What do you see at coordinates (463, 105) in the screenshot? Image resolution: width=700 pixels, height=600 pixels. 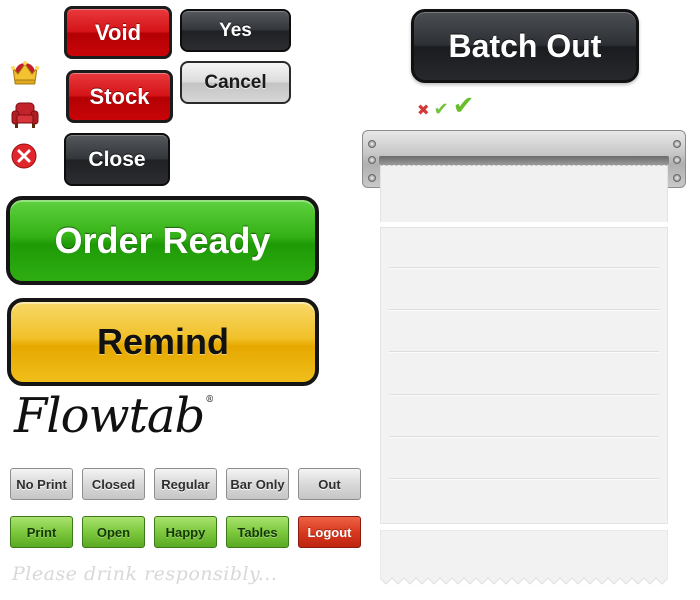 I see `check-large-icon: ✔` at bounding box center [463, 105].